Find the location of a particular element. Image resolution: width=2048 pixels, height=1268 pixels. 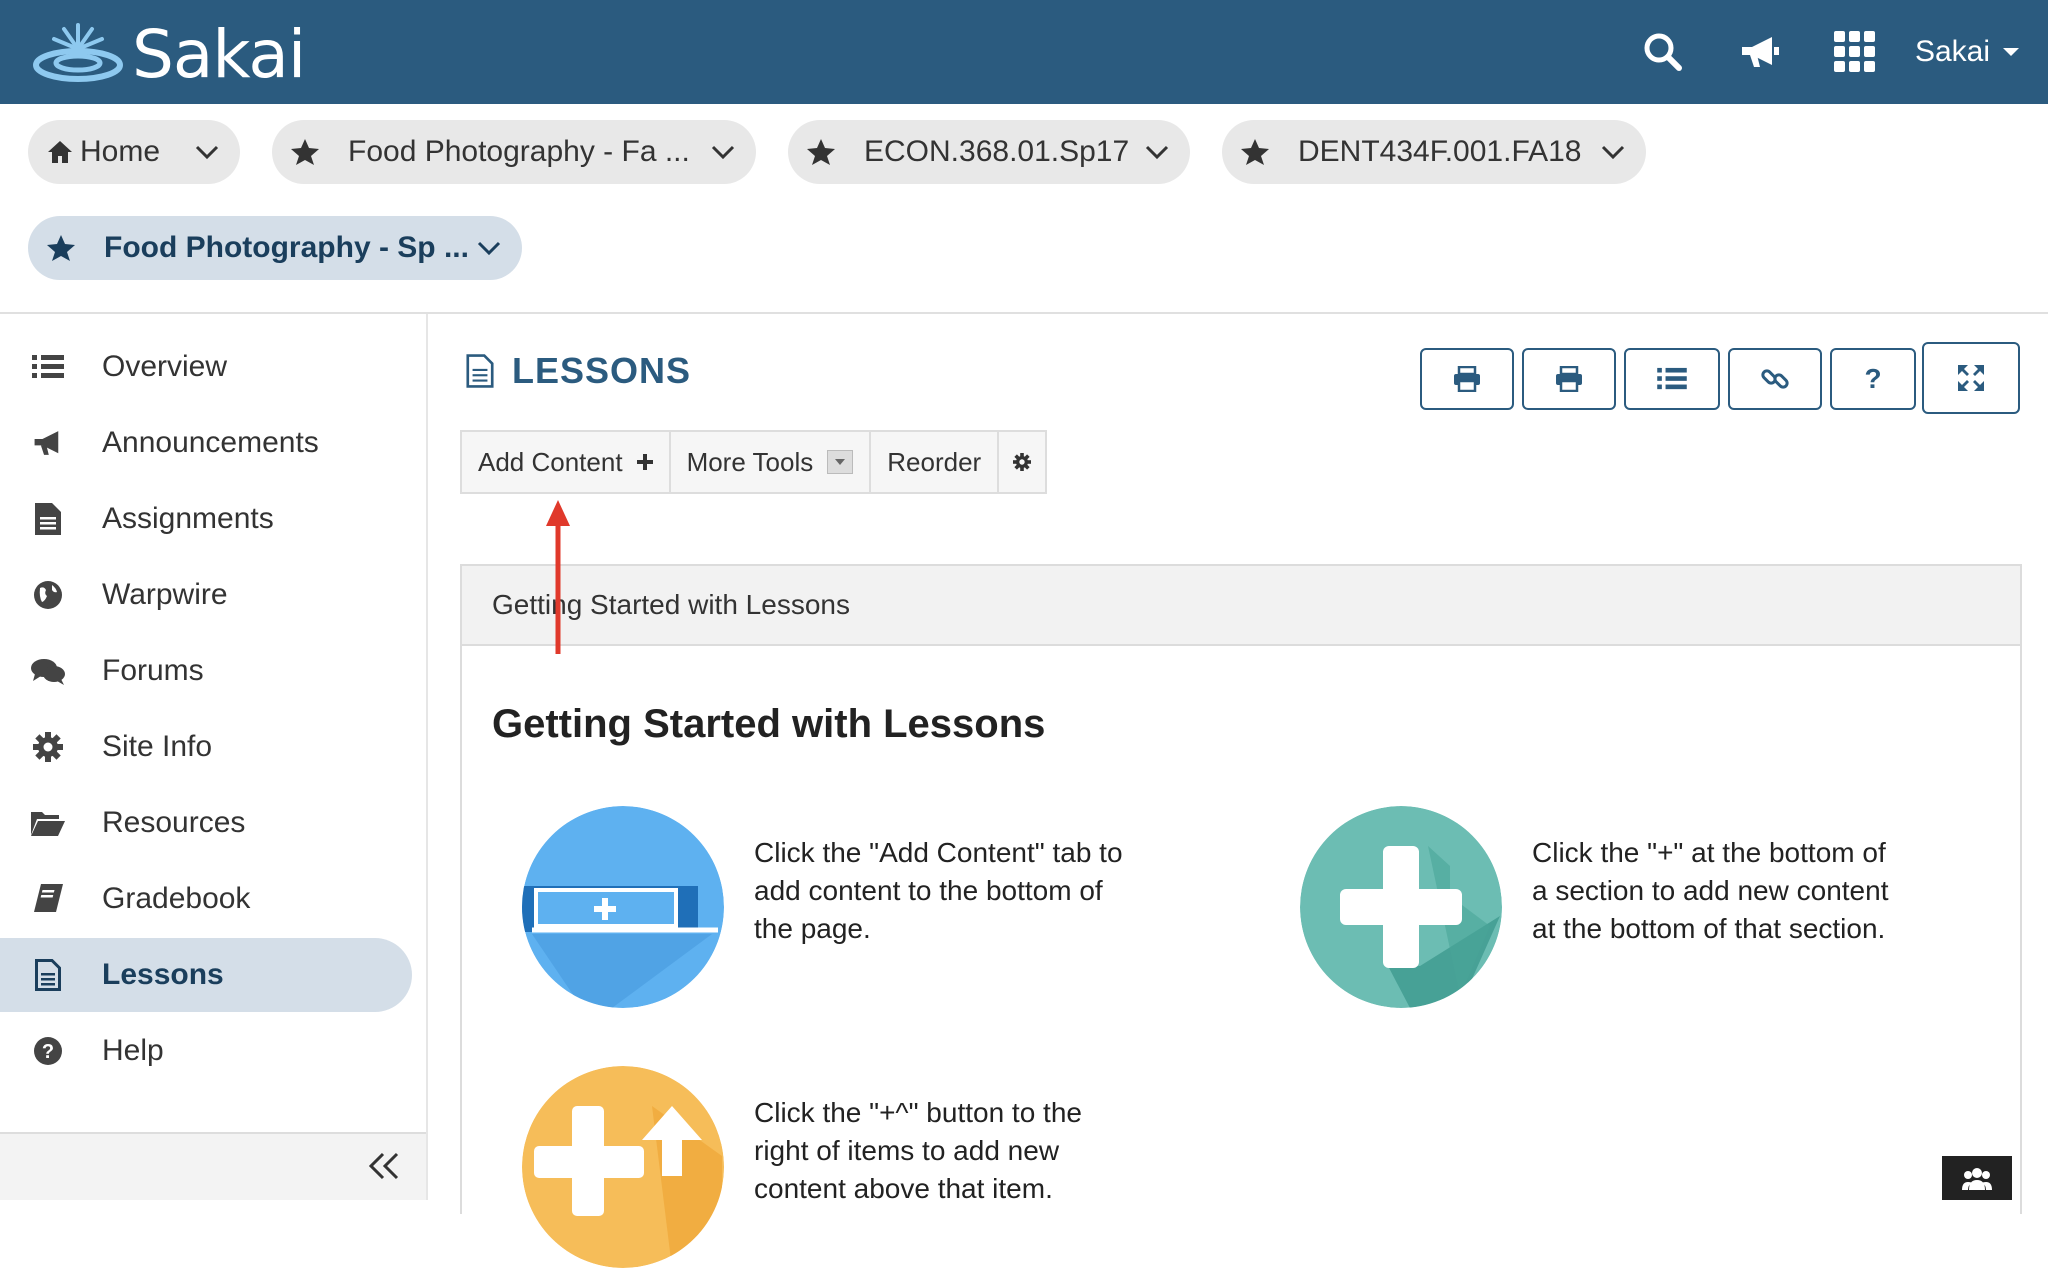

link-button is located at coordinates (1775, 379).